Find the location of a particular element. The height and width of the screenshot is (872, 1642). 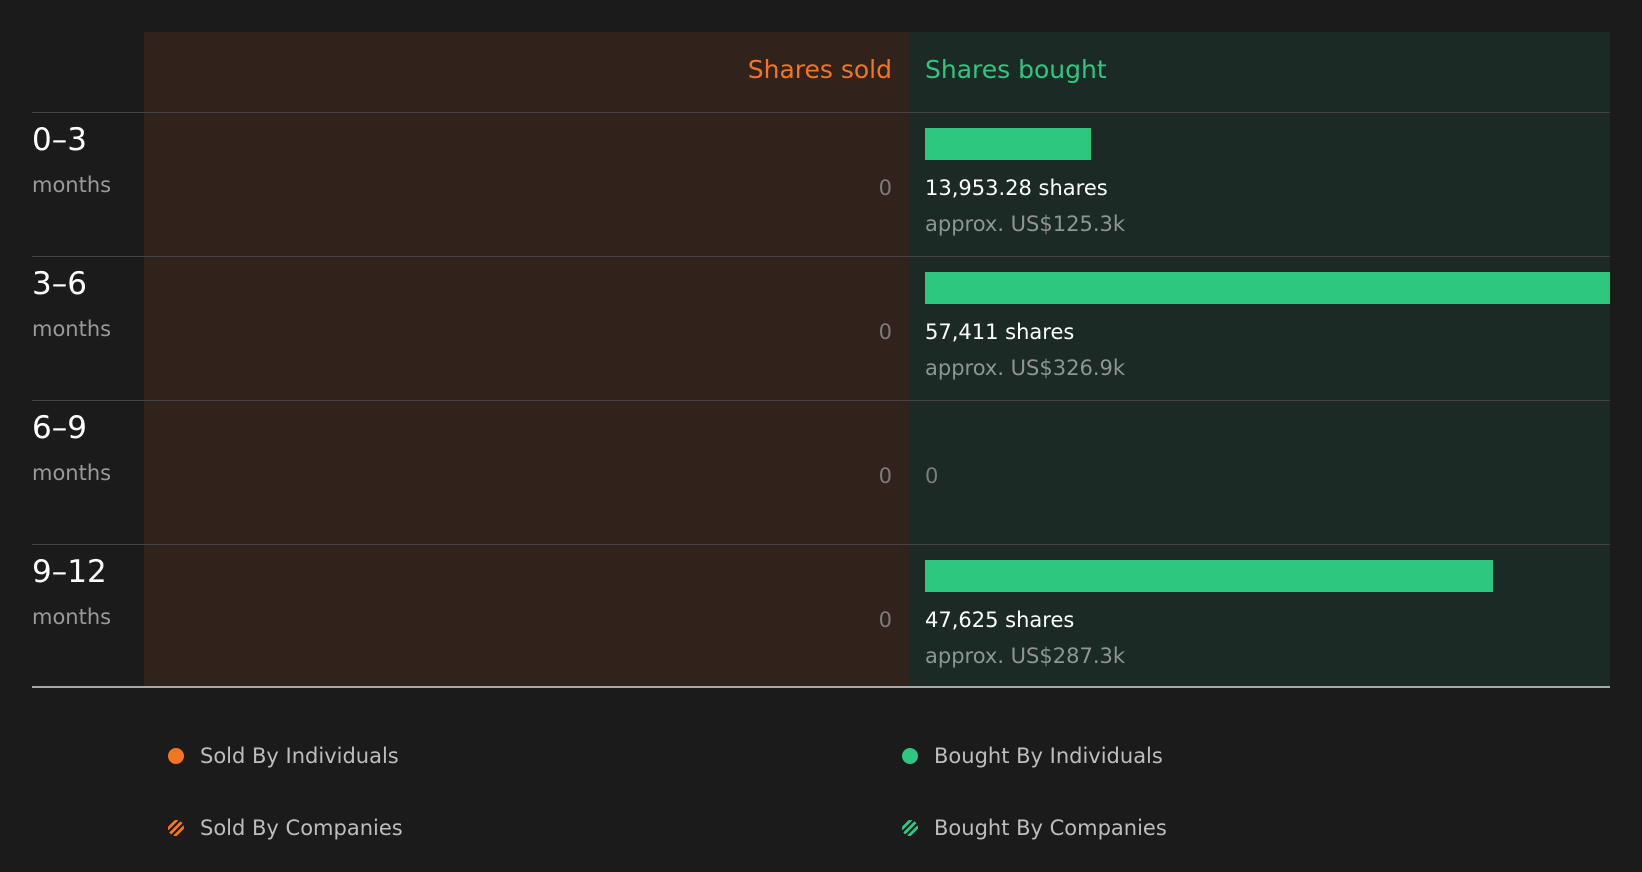

legend-sold-individuals: Sold By Individuals is located at coordinates (283, 756).